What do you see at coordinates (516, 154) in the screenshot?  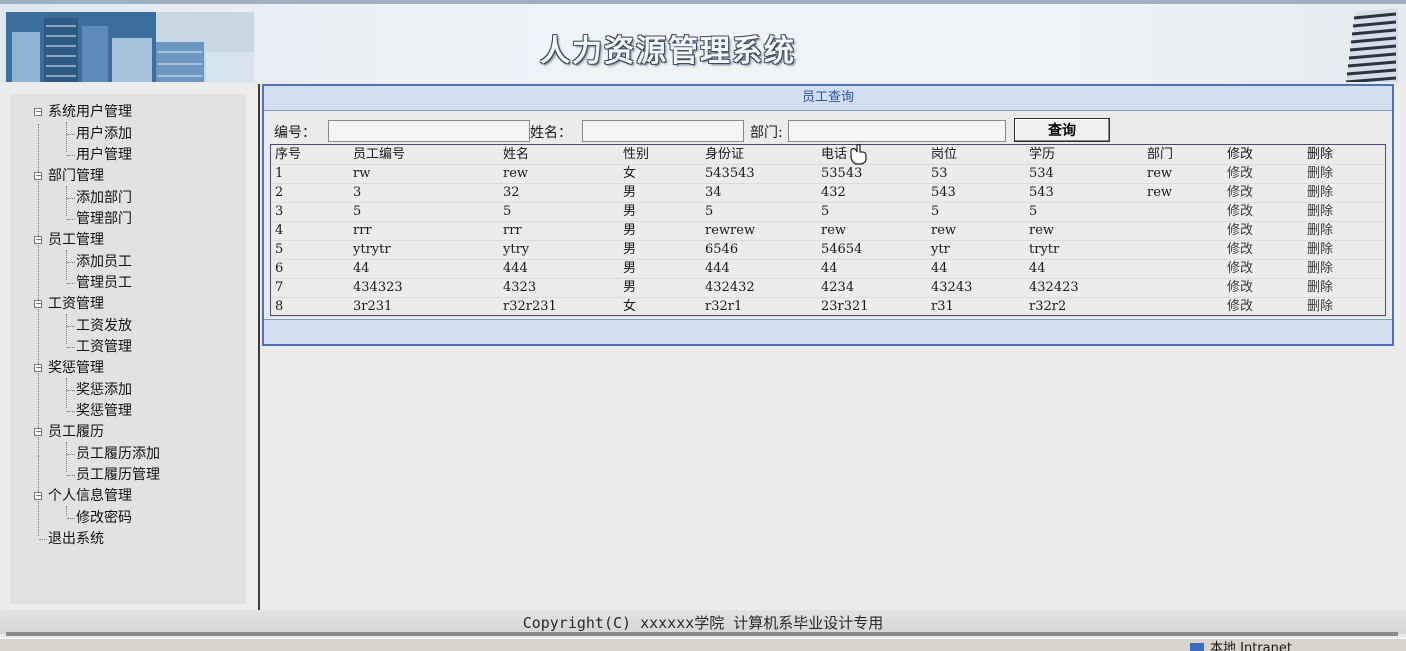 I see `column-header-name: 姓名` at bounding box center [516, 154].